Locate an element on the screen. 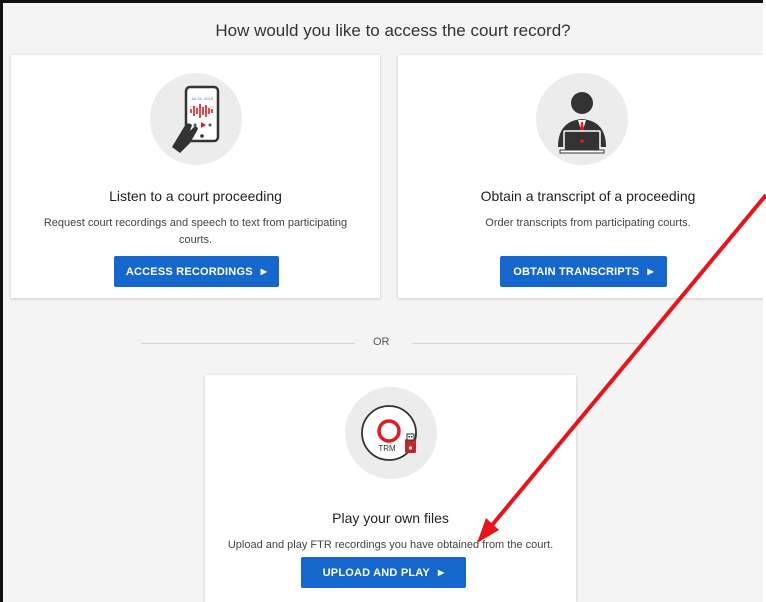 The width and height of the screenshot is (766, 602). person-laptop-icon is located at coordinates (582, 119).